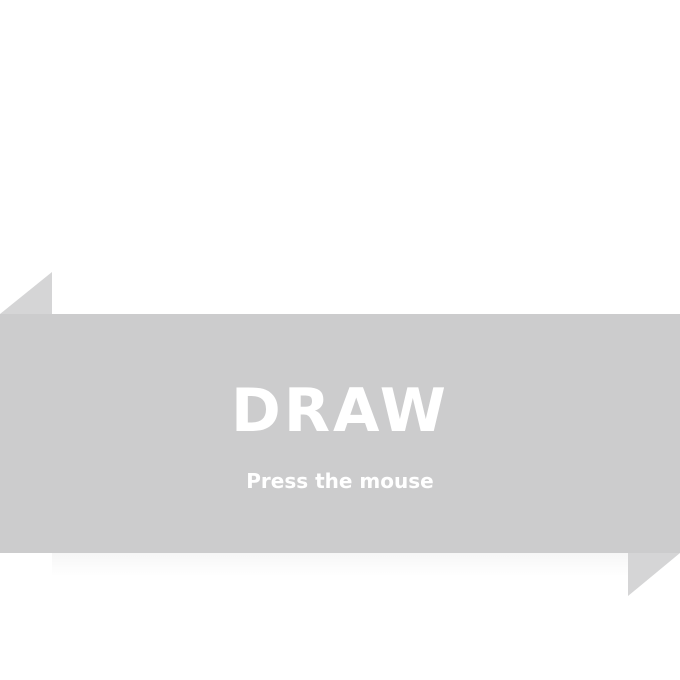  What do you see at coordinates (340, 411) in the screenshot?
I see `draw-title: DRAW` at bounding box center [340, 411].